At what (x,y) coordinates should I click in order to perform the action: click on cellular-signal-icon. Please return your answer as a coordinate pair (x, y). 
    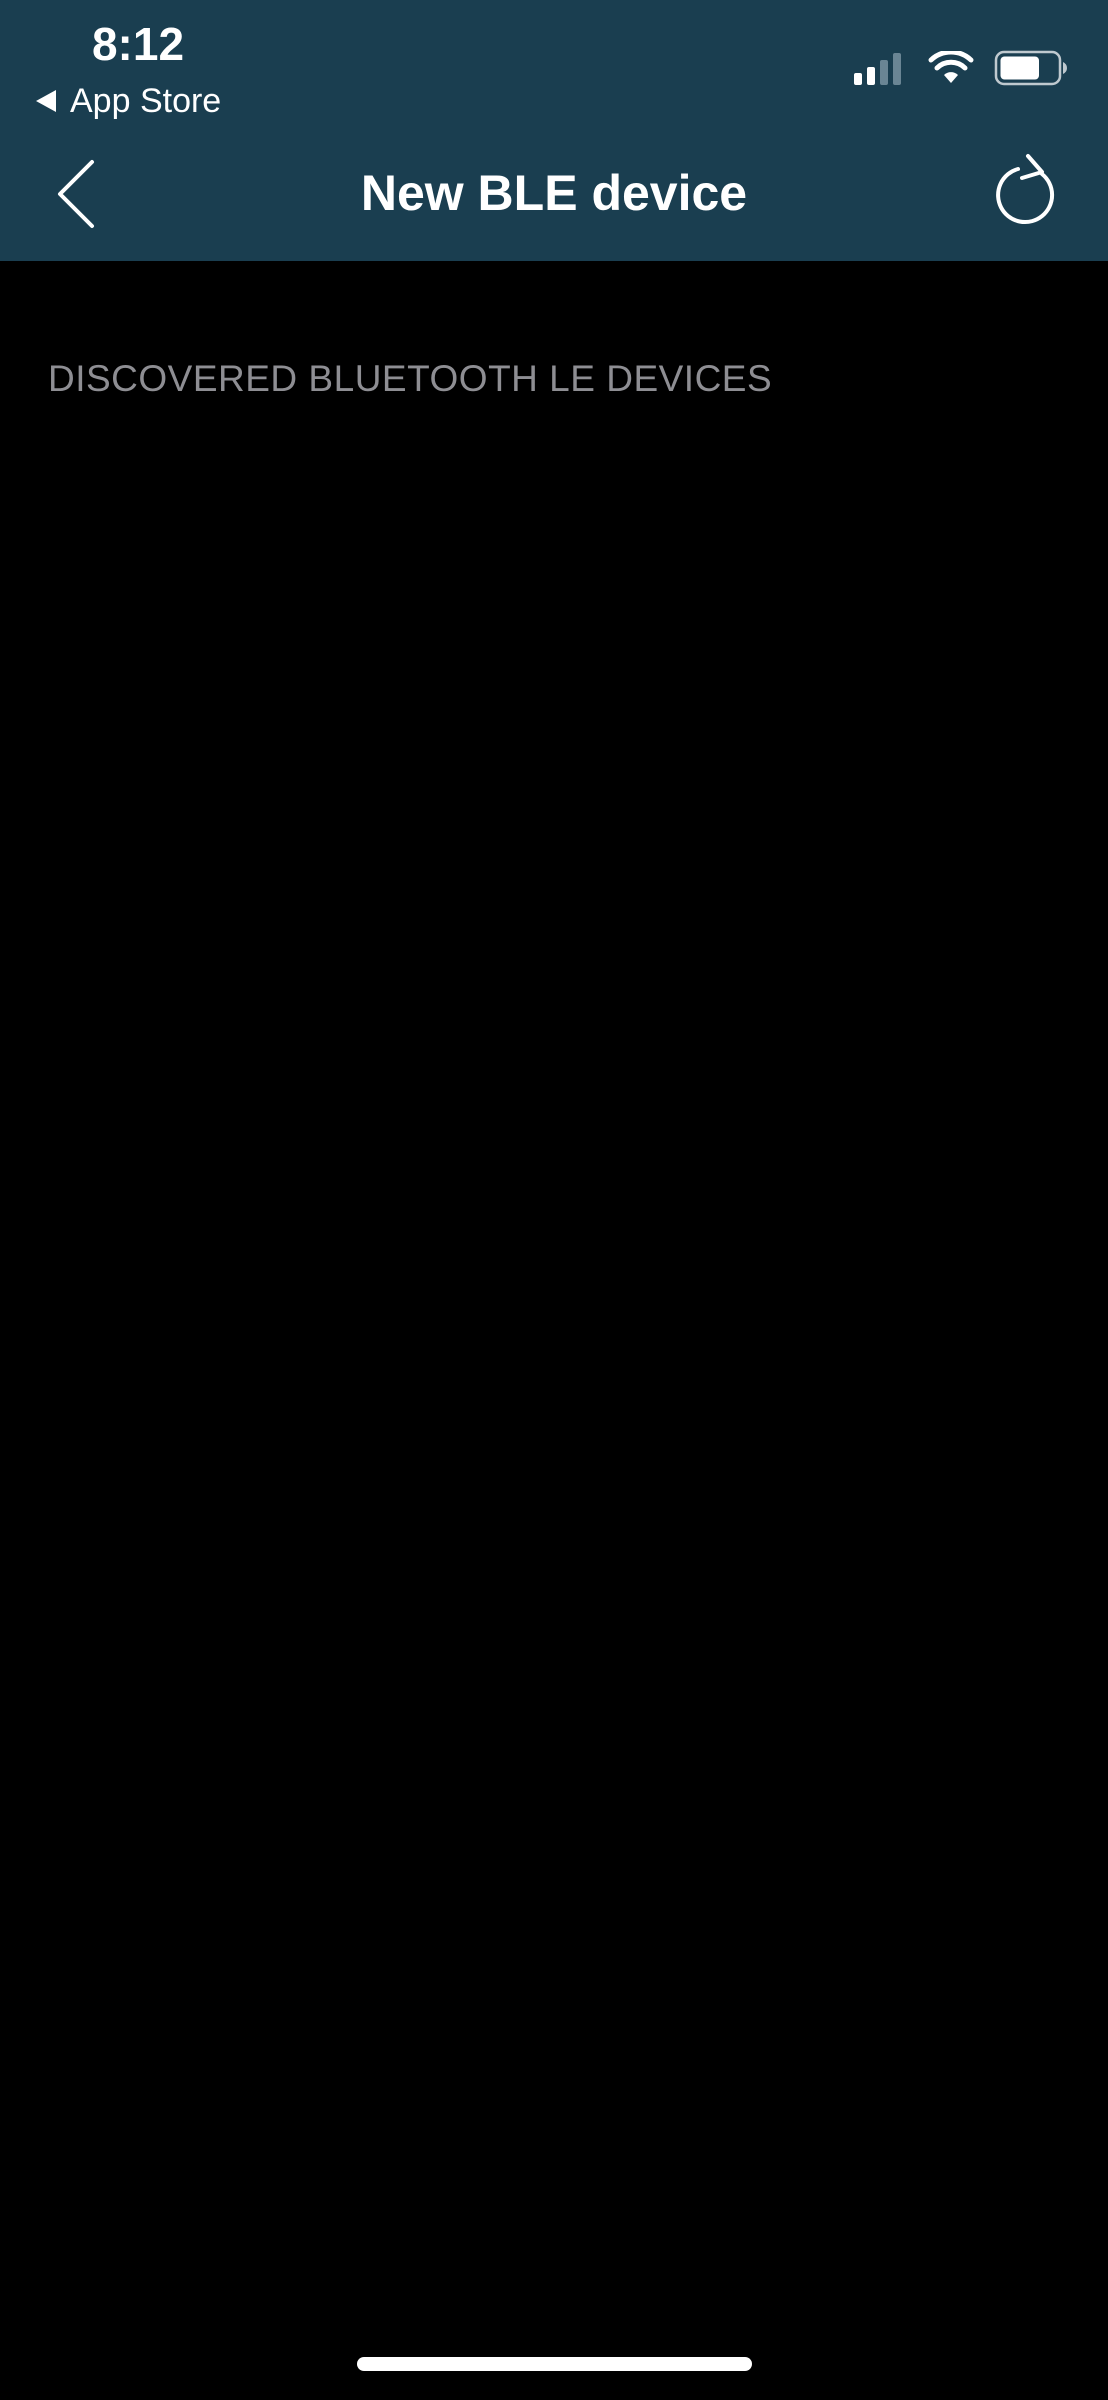
    Looking at the image, I should click on (880, 68).